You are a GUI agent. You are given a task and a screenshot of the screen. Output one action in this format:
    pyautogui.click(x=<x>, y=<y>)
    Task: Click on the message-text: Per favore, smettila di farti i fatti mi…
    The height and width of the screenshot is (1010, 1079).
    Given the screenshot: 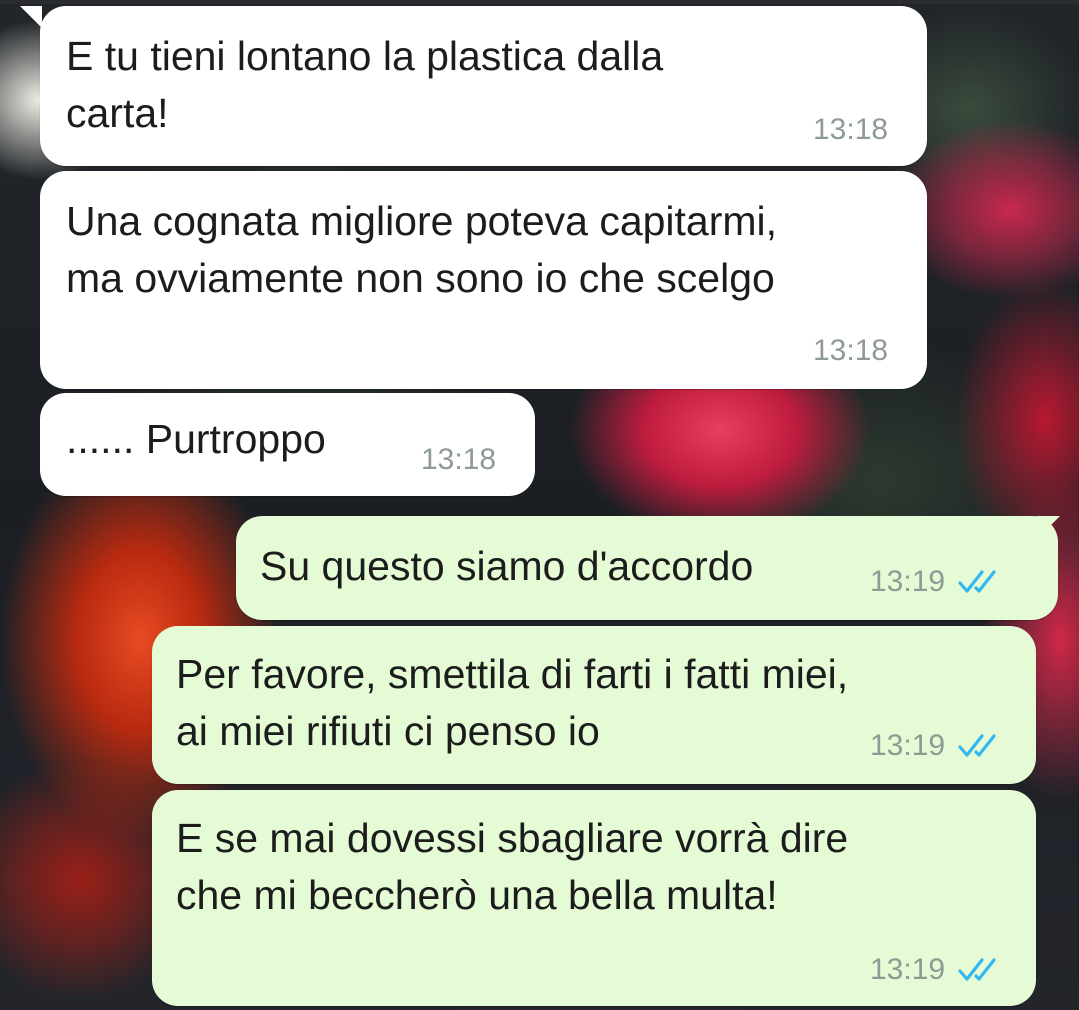 What is the action you would take?
    pyautogui.click(x=512, y=702)
    